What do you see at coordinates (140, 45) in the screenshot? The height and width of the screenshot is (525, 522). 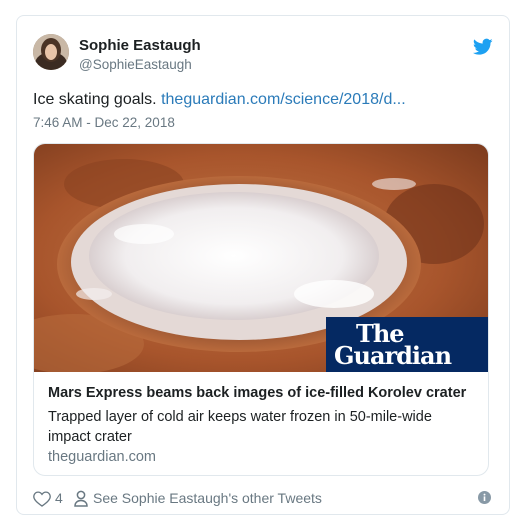 I see `display-name: Sophie Eastaugh` at bounding box center [140, 45].